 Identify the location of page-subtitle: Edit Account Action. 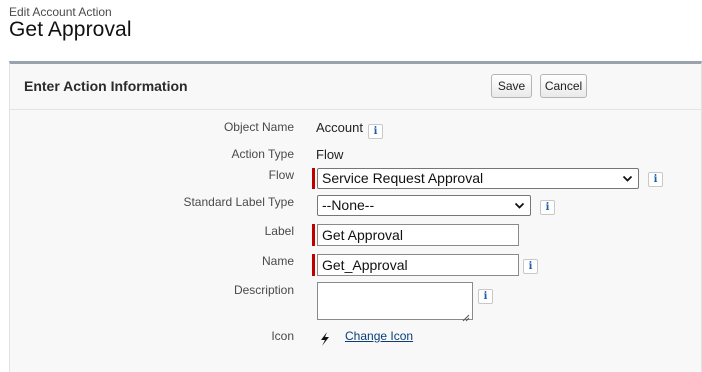
(60, 12).